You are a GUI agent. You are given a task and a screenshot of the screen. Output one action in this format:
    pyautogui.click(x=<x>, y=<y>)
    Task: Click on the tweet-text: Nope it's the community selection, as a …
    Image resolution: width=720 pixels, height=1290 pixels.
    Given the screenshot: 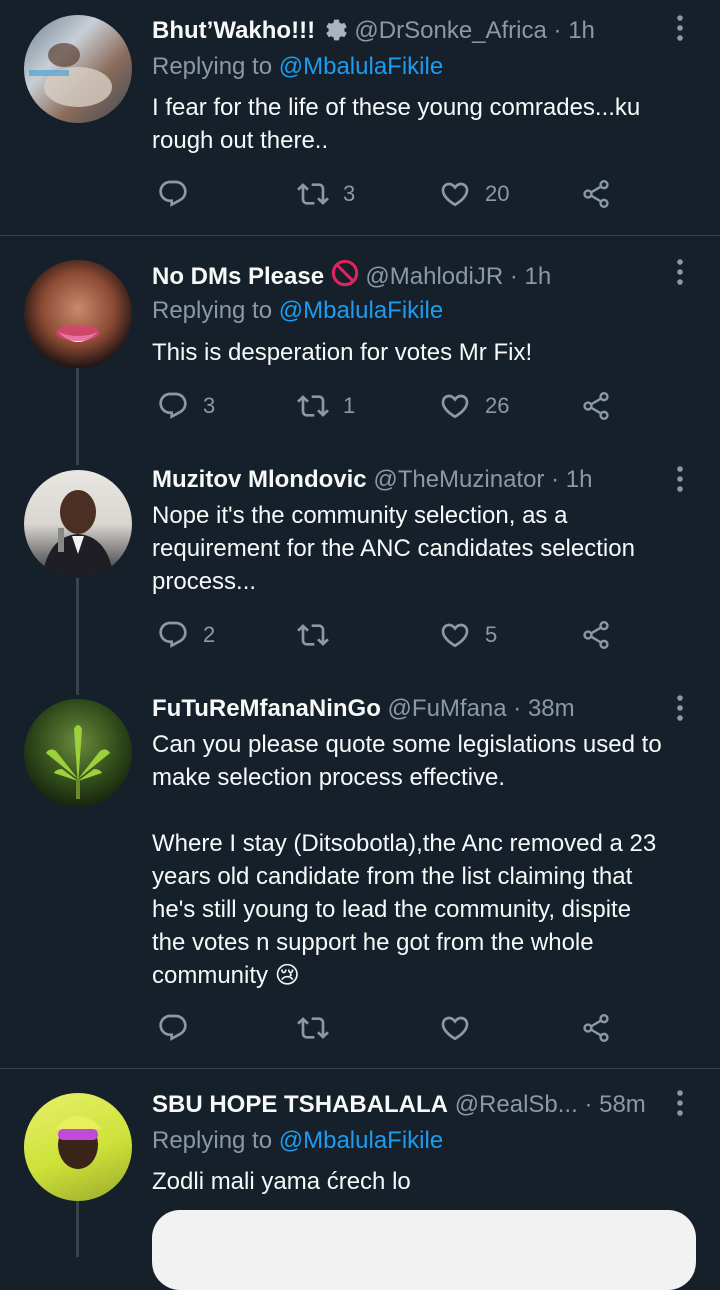 What is the action you would take?
    pyautogui.click(x=393, y=548)
    